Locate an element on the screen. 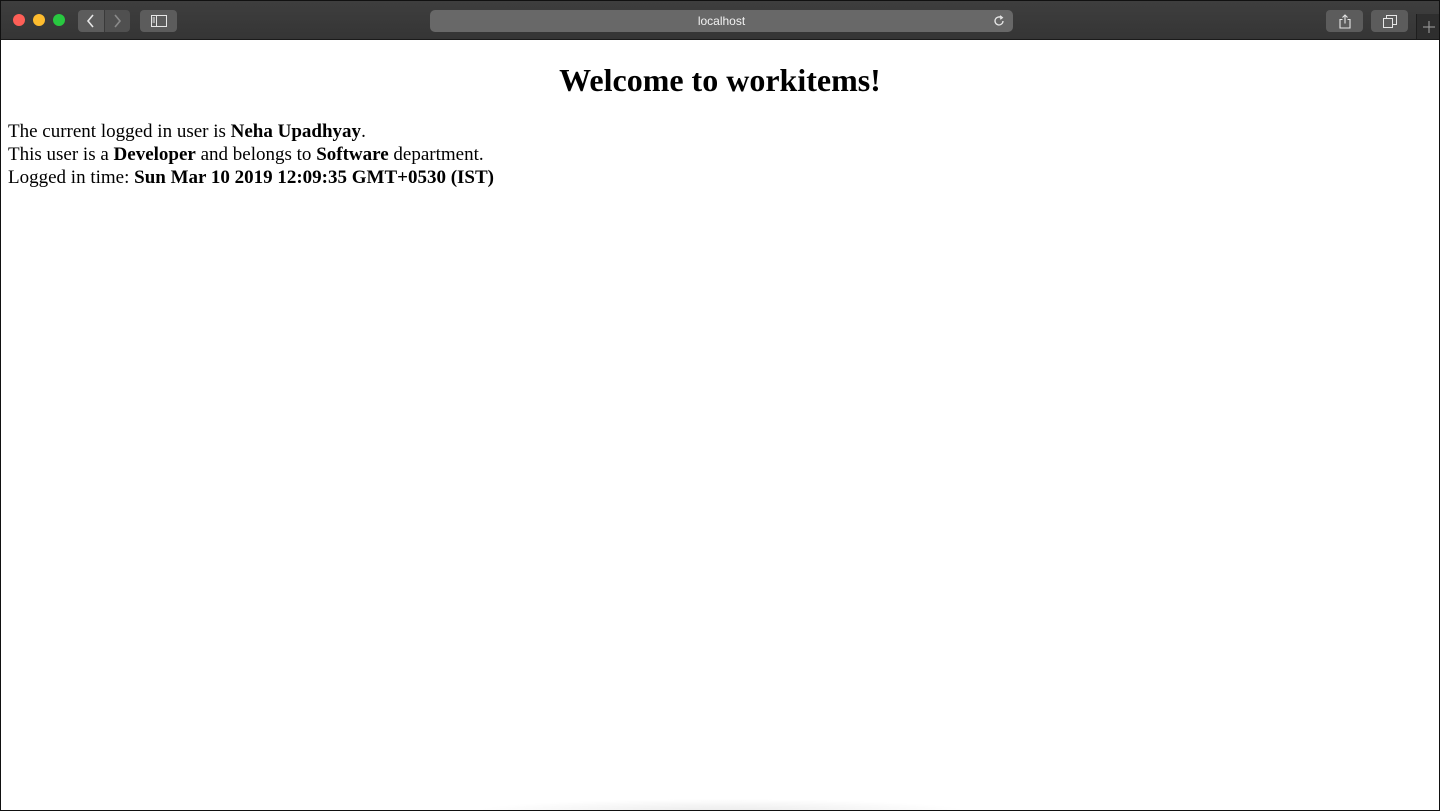  tabs-overview-icon is located at coordinates (1389, 21).